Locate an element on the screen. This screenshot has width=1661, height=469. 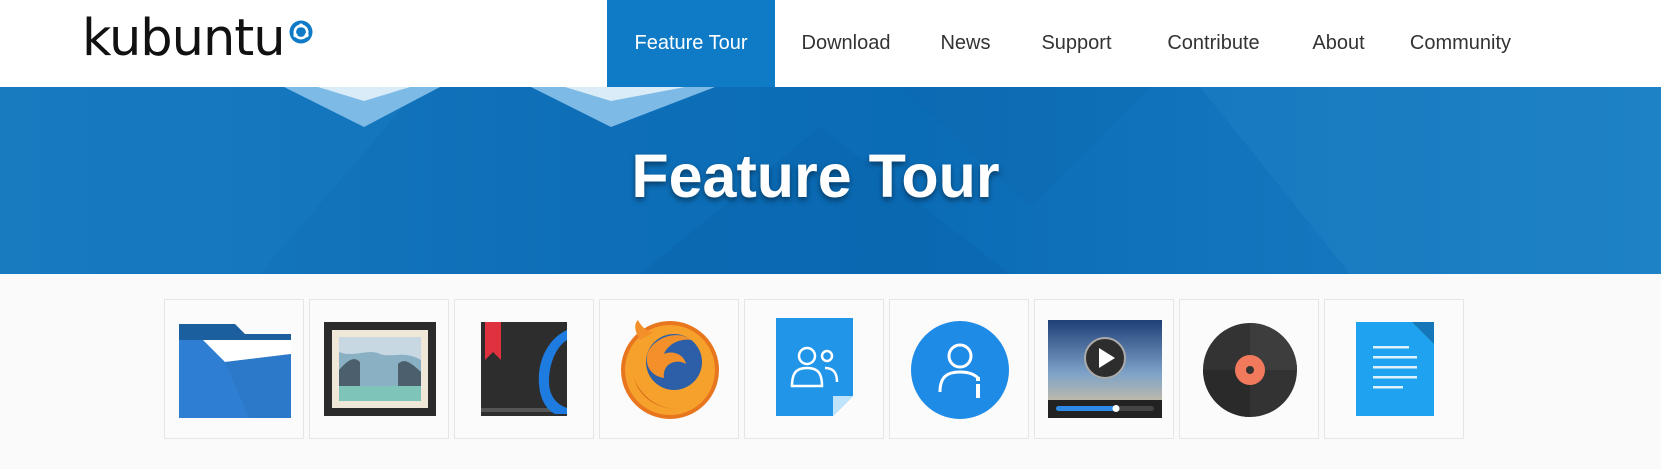
folder-icon is located at coordinates (235, 371).